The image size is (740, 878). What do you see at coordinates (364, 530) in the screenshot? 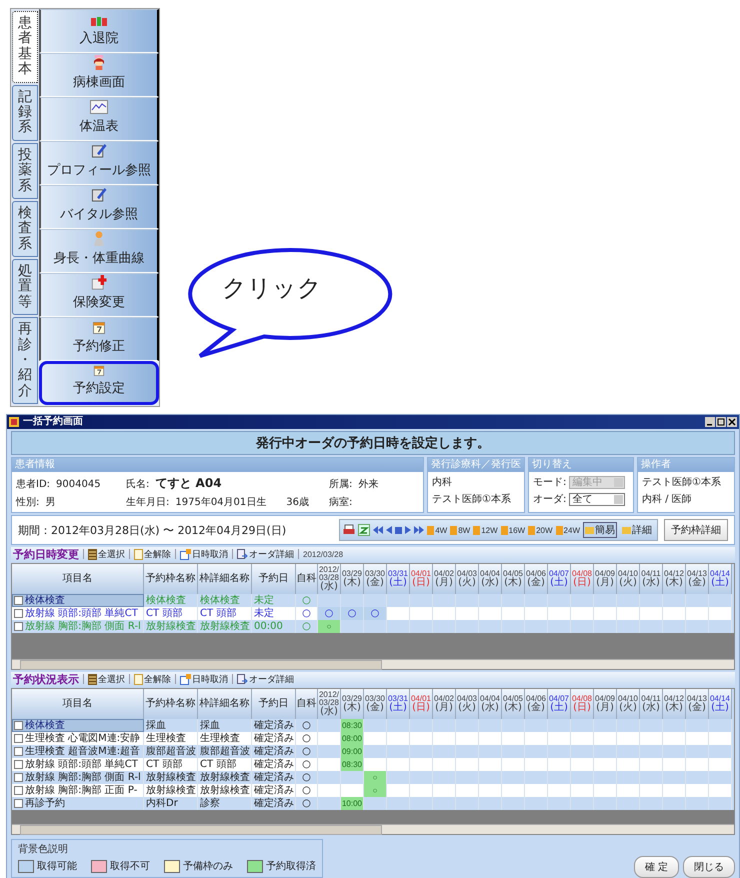
I see `refresh-icon` at bounding box center [364, 530].